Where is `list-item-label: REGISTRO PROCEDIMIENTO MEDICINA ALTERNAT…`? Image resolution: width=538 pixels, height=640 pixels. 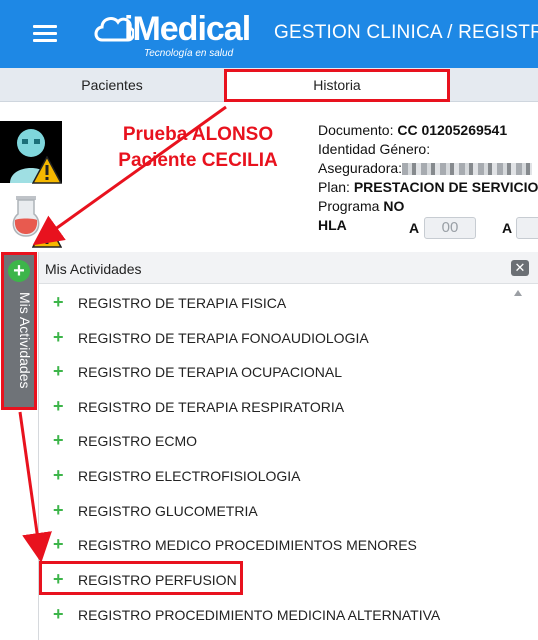 list-item-label: REGISTRO PROCEDIMIENTO MEDICINA ALTERNAT… is located at coordinates (259, 615).